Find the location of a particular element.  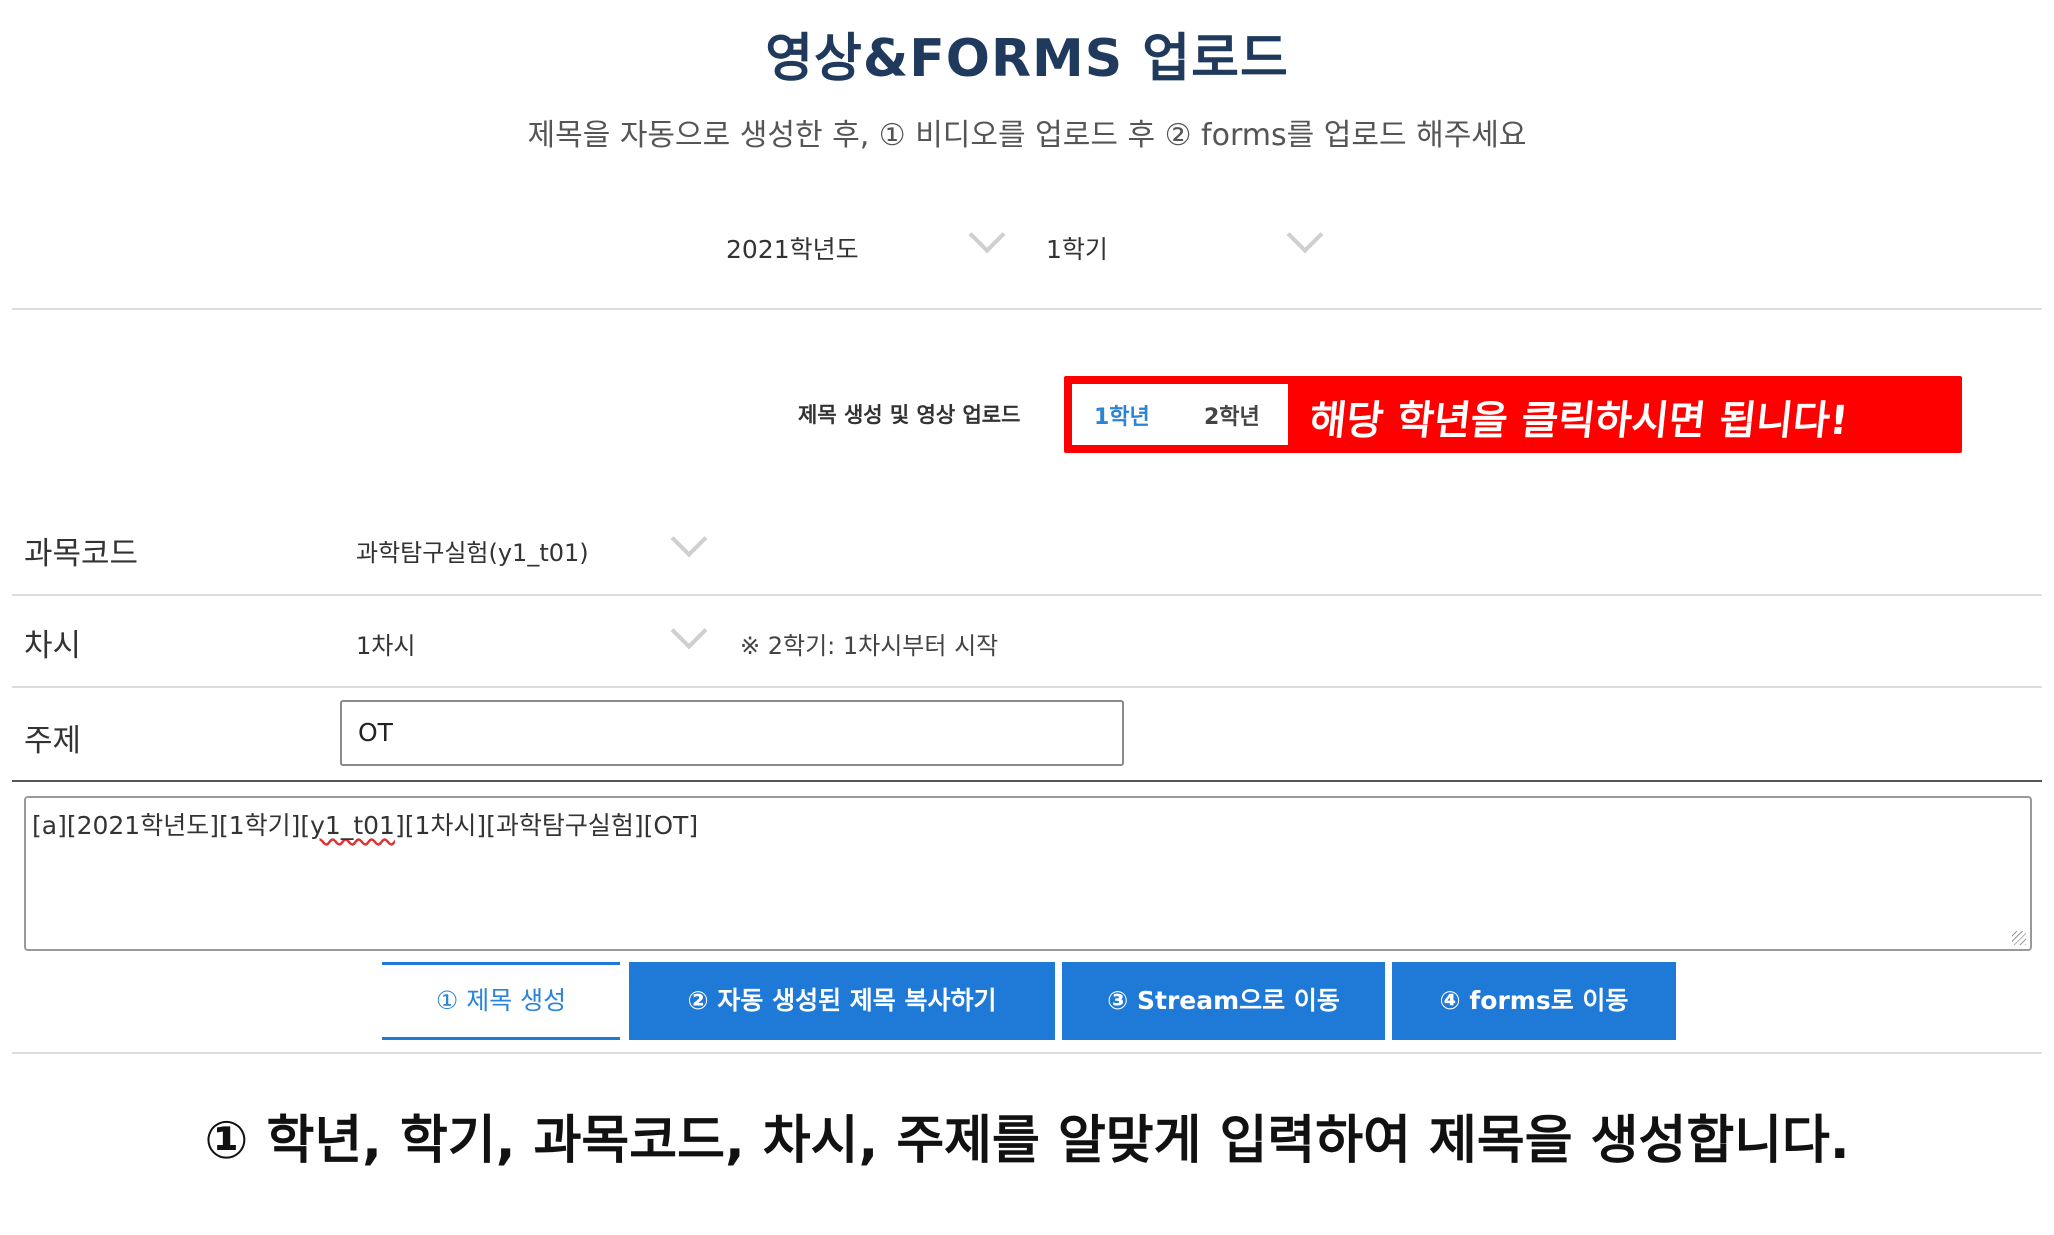

generate-title-button: ① 제목 생성 is located at coordinates (501, 1001).